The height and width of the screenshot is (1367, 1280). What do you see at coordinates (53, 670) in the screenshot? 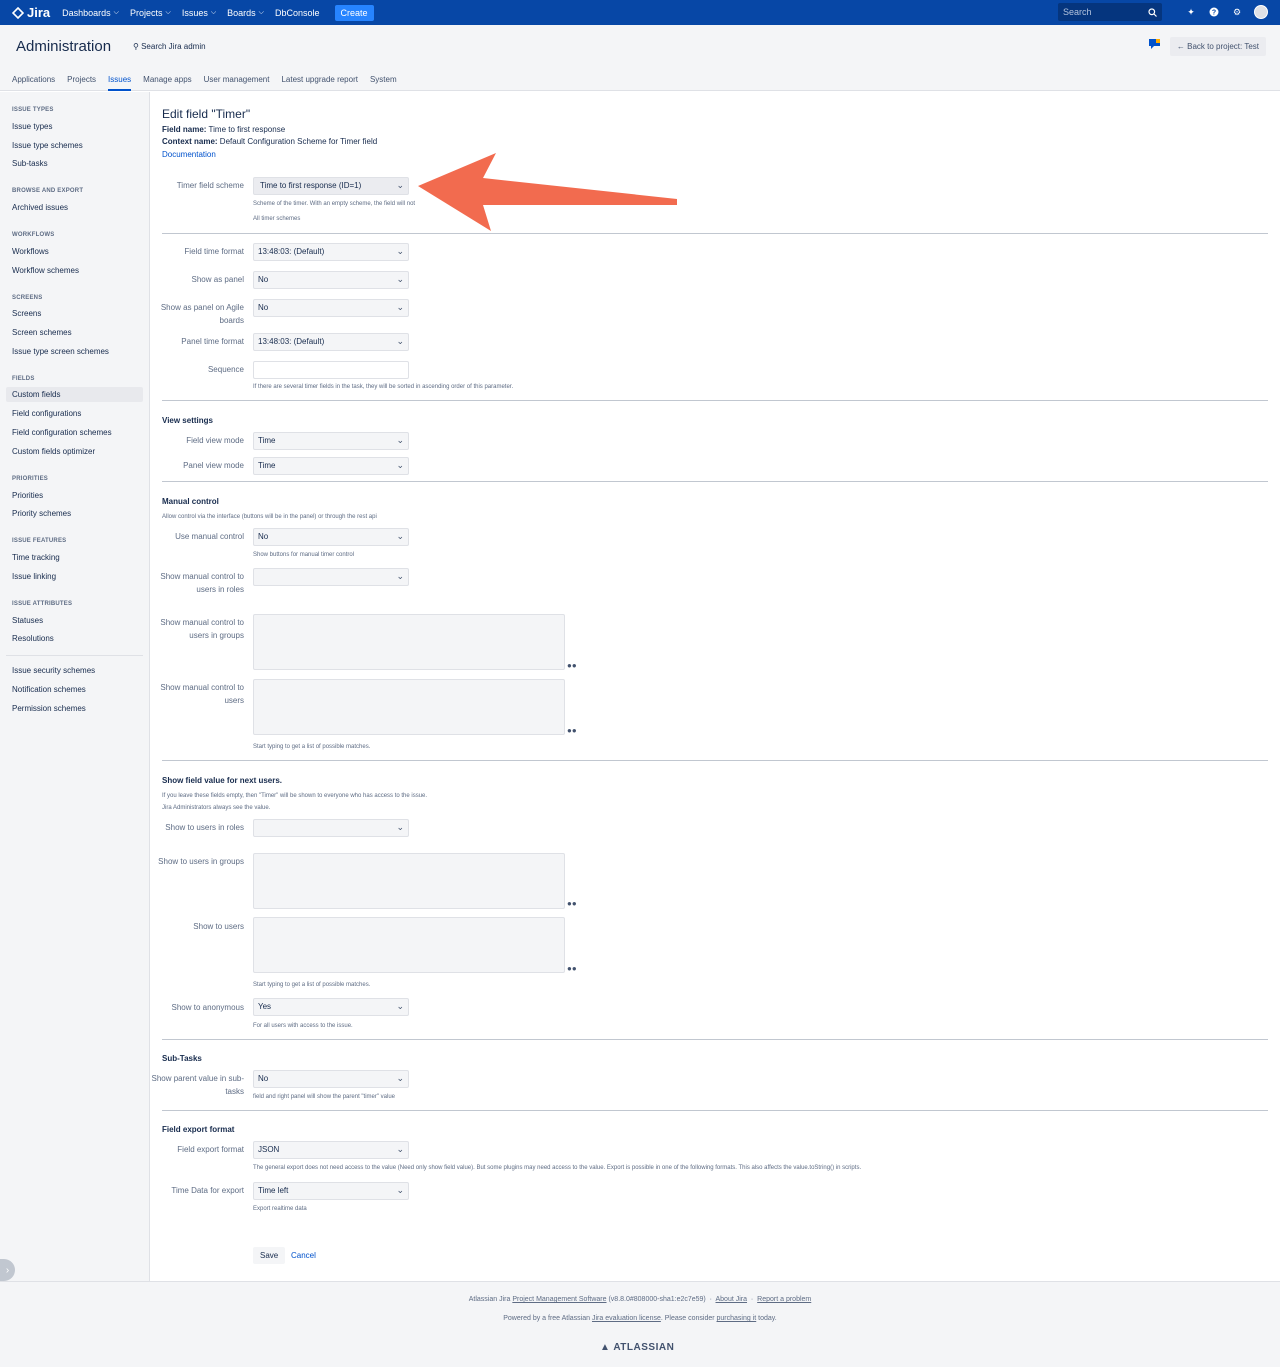
I see `sidebar-item-issue-security-schemes: Issue security schemes` at bounding box center [53, 670].